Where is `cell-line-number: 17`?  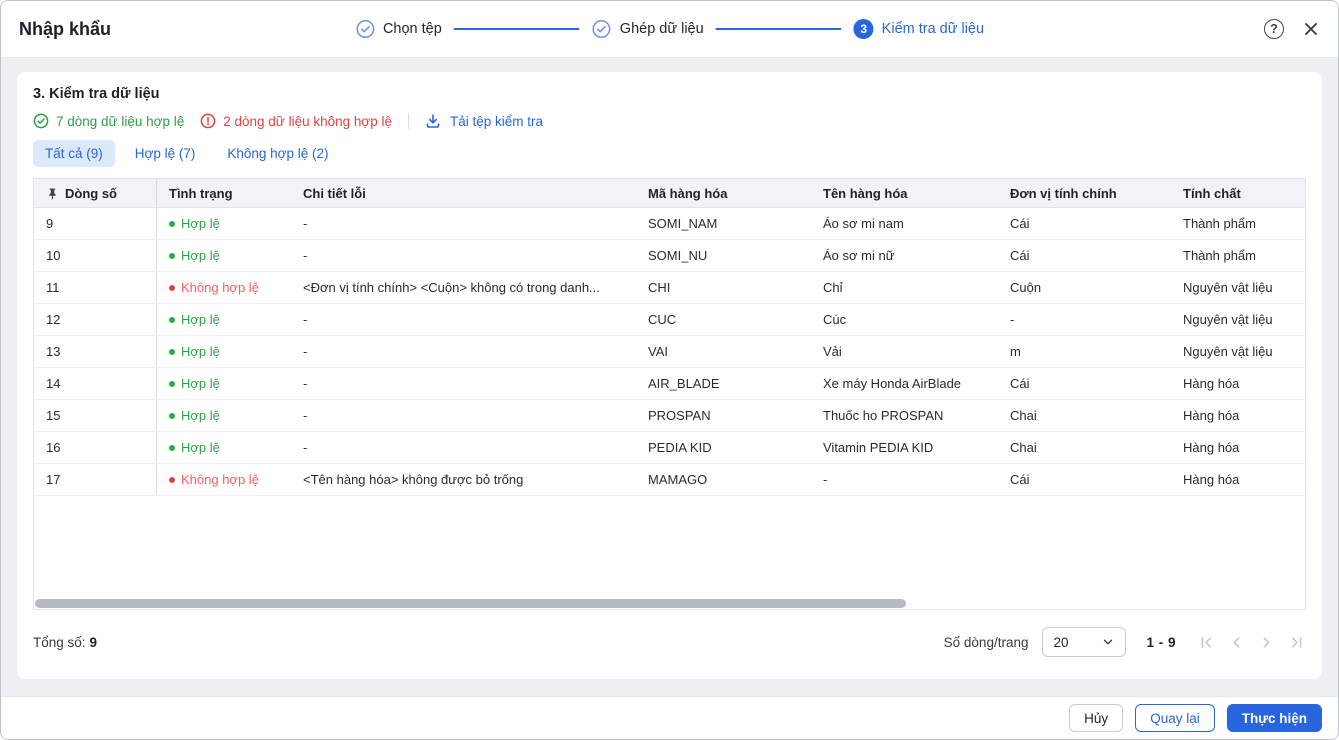
cell-line-number: 17 is located at coordinates (95, 479).